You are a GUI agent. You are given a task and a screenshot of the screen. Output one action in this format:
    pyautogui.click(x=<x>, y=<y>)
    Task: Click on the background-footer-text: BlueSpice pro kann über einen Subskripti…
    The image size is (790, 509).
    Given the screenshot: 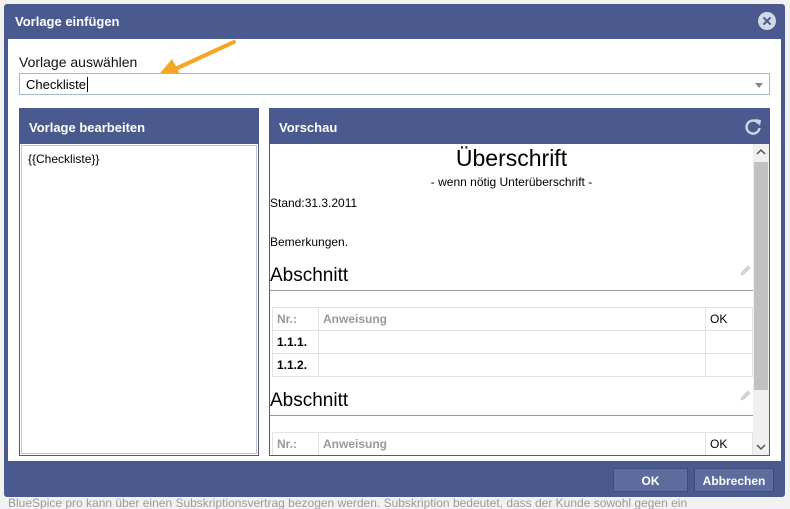 What is the action you would take?
    pyautogui.click(x=348, y=503)
    